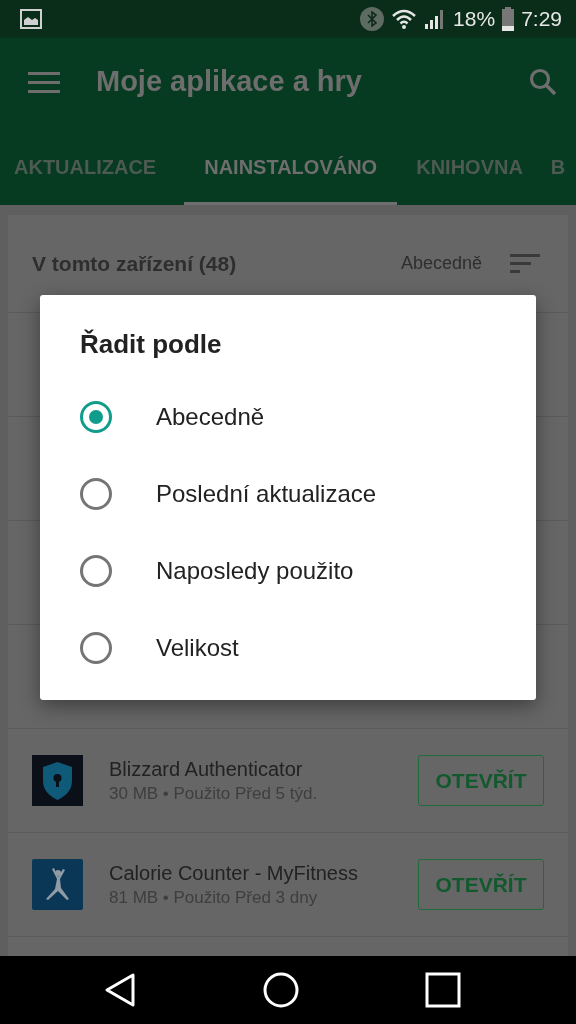  What do you see at coordinates (291, 165) in the screenshot?
I see `tab: NAINSTALOVÁNO` at bounding box center [291, 165].